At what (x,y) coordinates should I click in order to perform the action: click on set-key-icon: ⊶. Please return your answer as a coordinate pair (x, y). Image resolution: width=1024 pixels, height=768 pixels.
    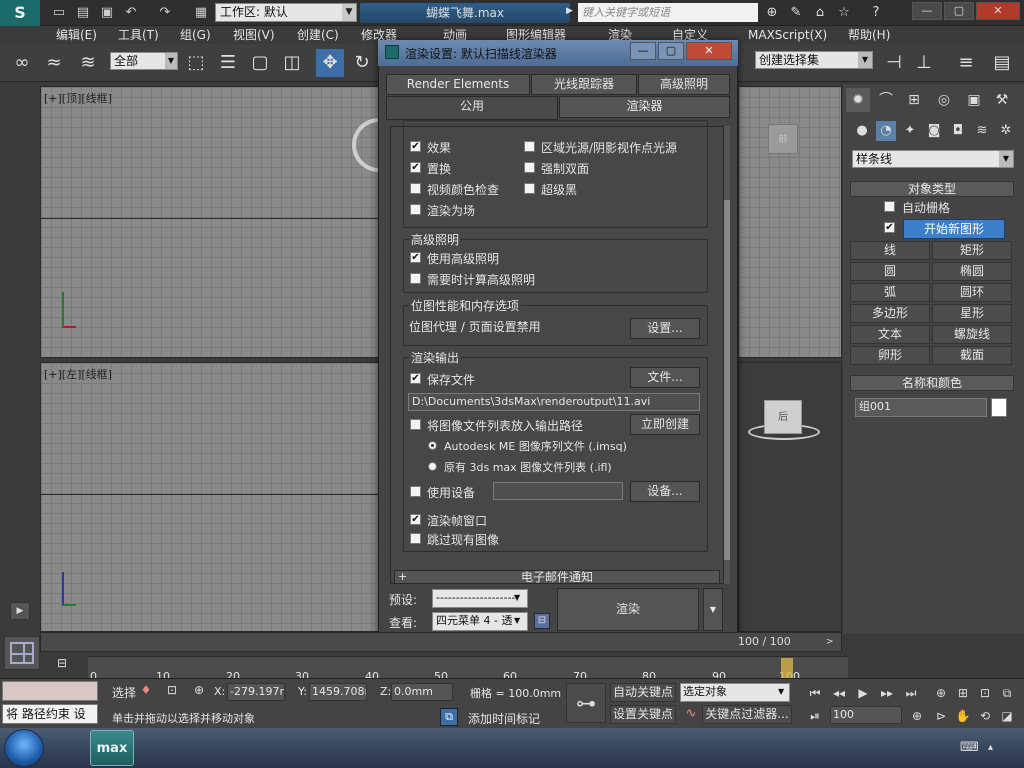
    Looking at the image, I should click on (586, 703).